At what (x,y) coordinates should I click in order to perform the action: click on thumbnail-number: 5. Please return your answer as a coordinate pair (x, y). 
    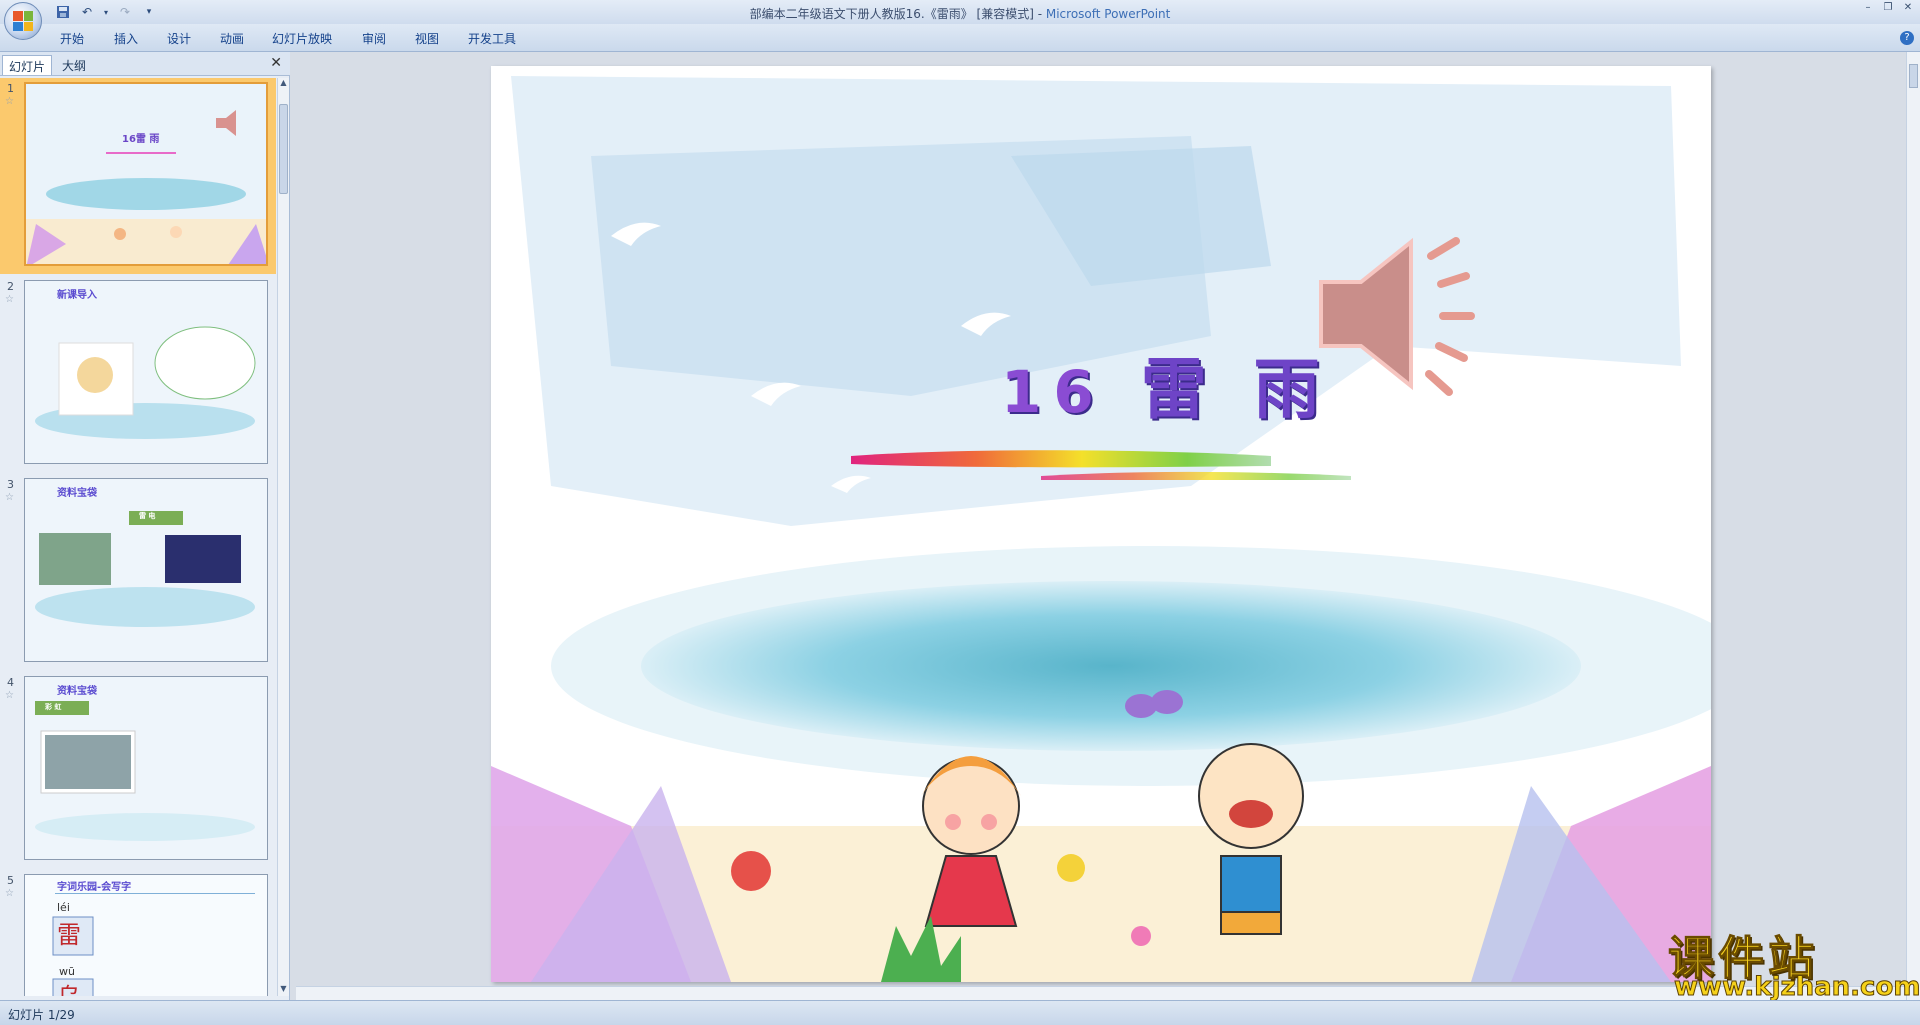
    Looking at the image, I should click on (10, 880).